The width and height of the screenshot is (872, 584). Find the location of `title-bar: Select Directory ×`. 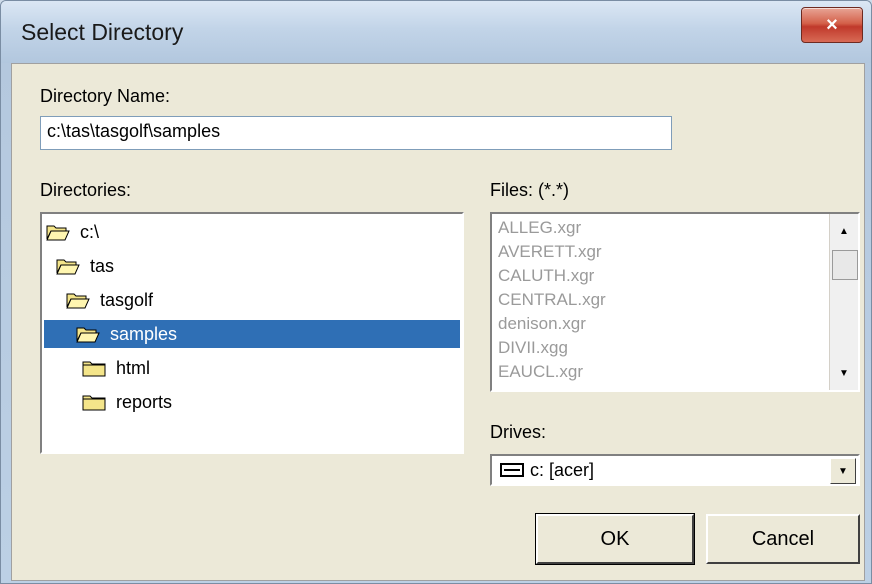

title-bar: Select Directory × is located at coordinates (436, 32).